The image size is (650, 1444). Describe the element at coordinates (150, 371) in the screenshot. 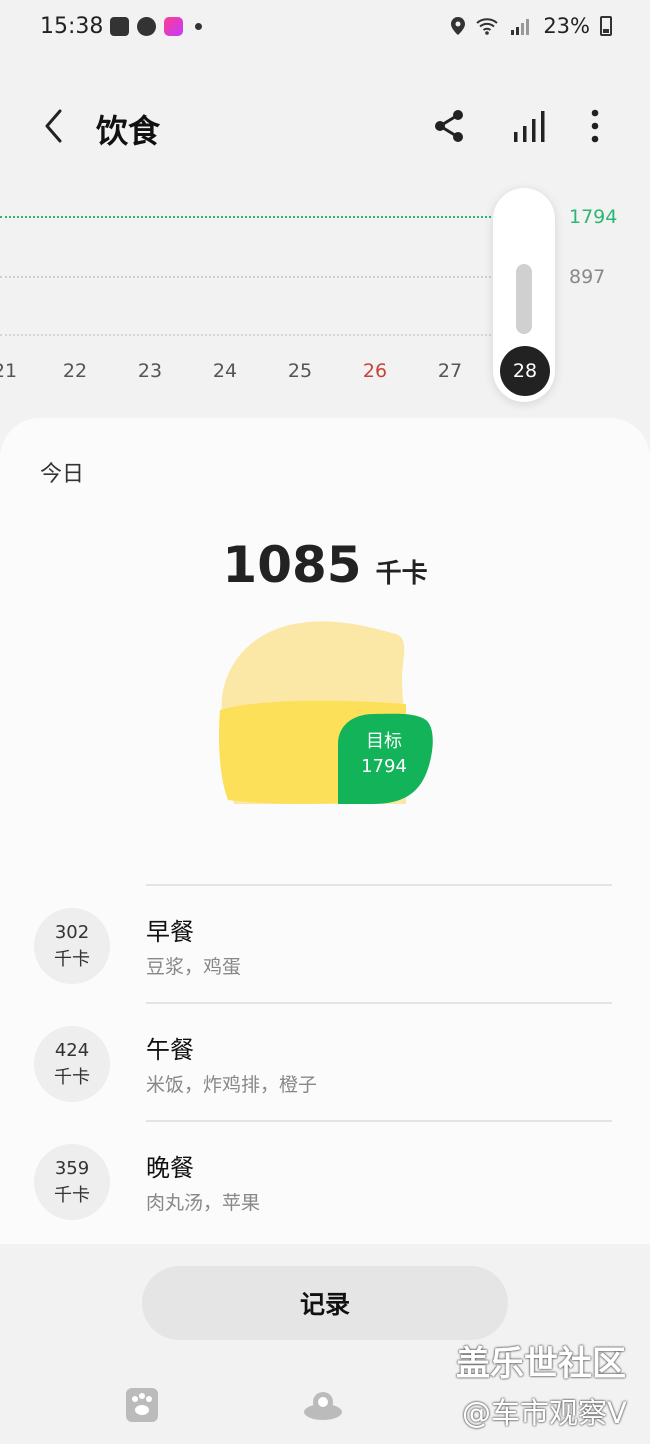

I see `day-label-23: 23` at that location.